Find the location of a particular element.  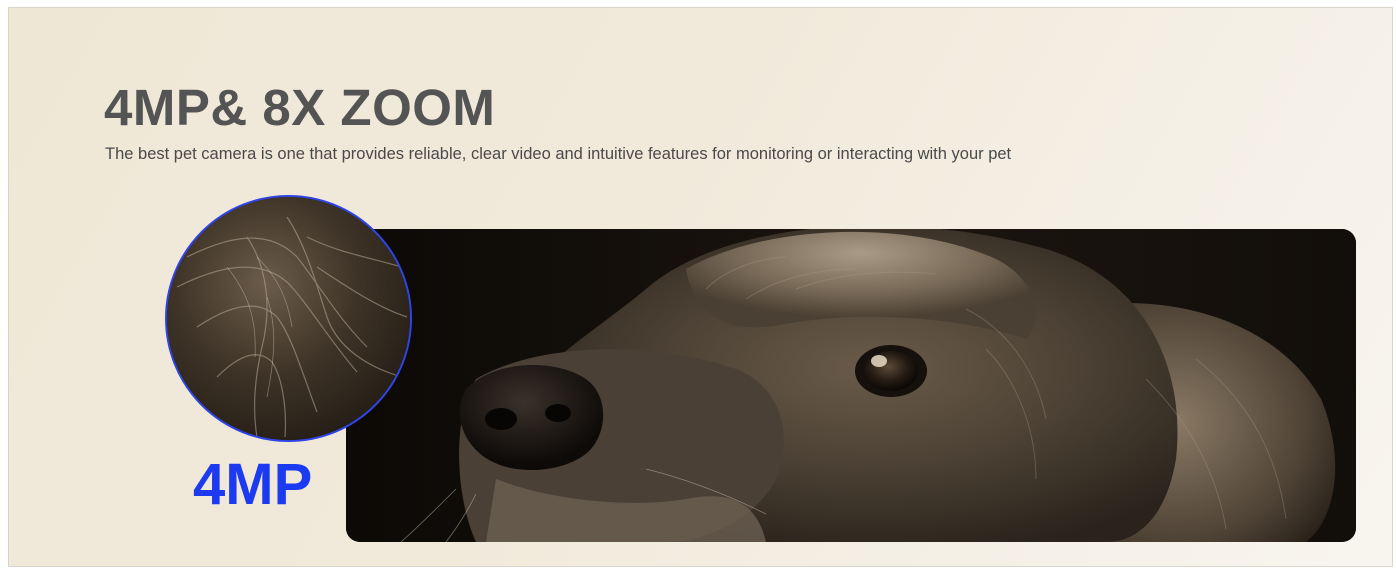

section-headline: 4MP& 8X ZOOM is located at coordinates (300, 107).